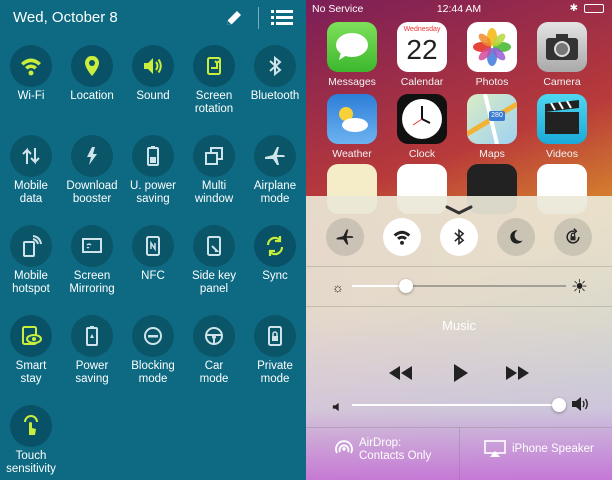 The height and width of the screenshot is (480, 612). I want to click on multi-window-icon, so click(214, 156).